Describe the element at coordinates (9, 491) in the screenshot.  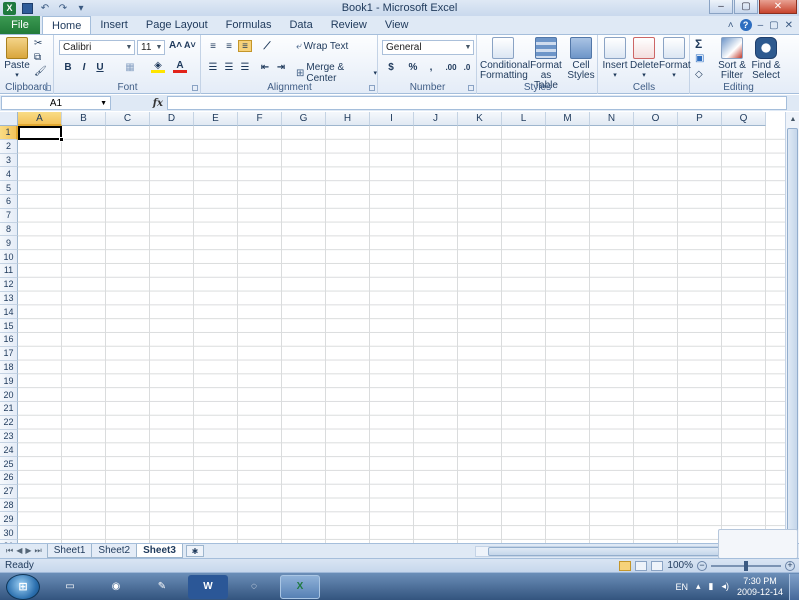
I see `row-header-27: 27` at that location.